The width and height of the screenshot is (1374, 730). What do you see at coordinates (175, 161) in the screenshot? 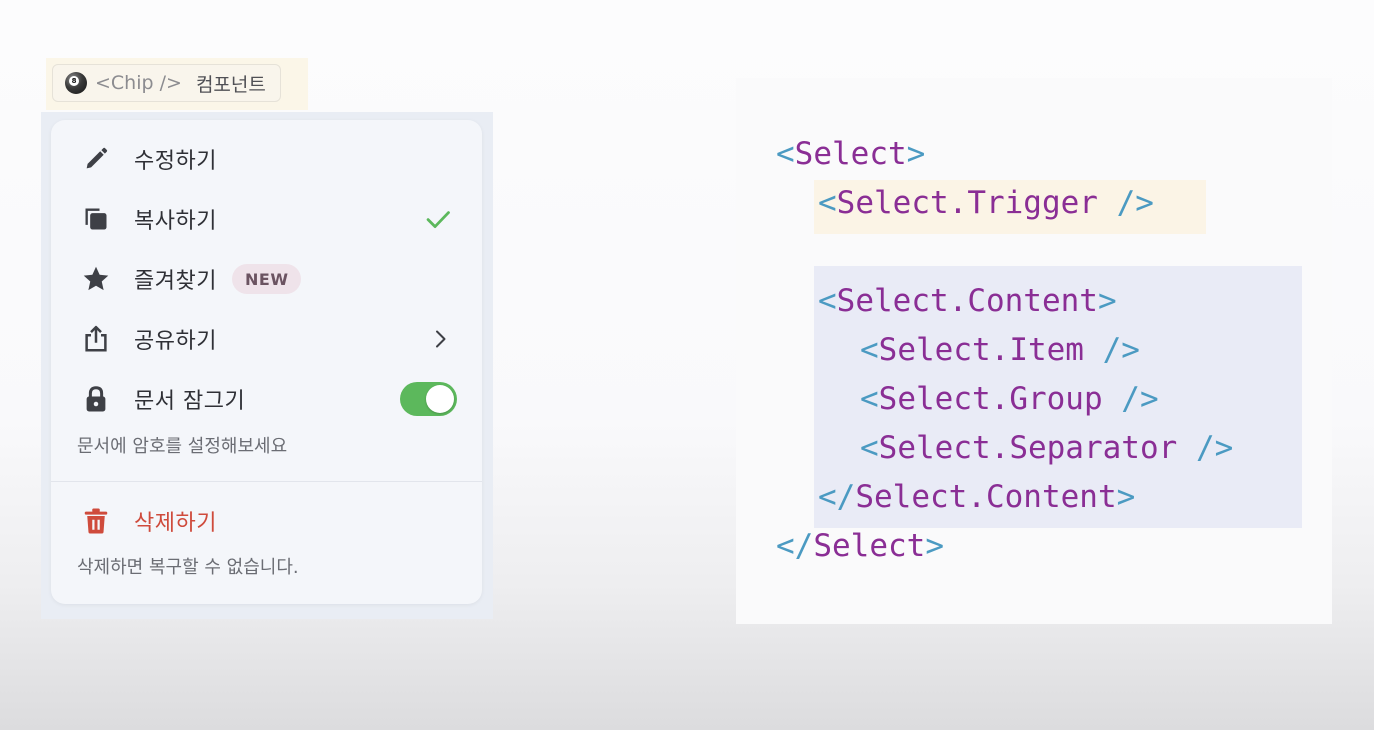
I see `menu-item-label: 수정하기` at bounding box center [175, 161].